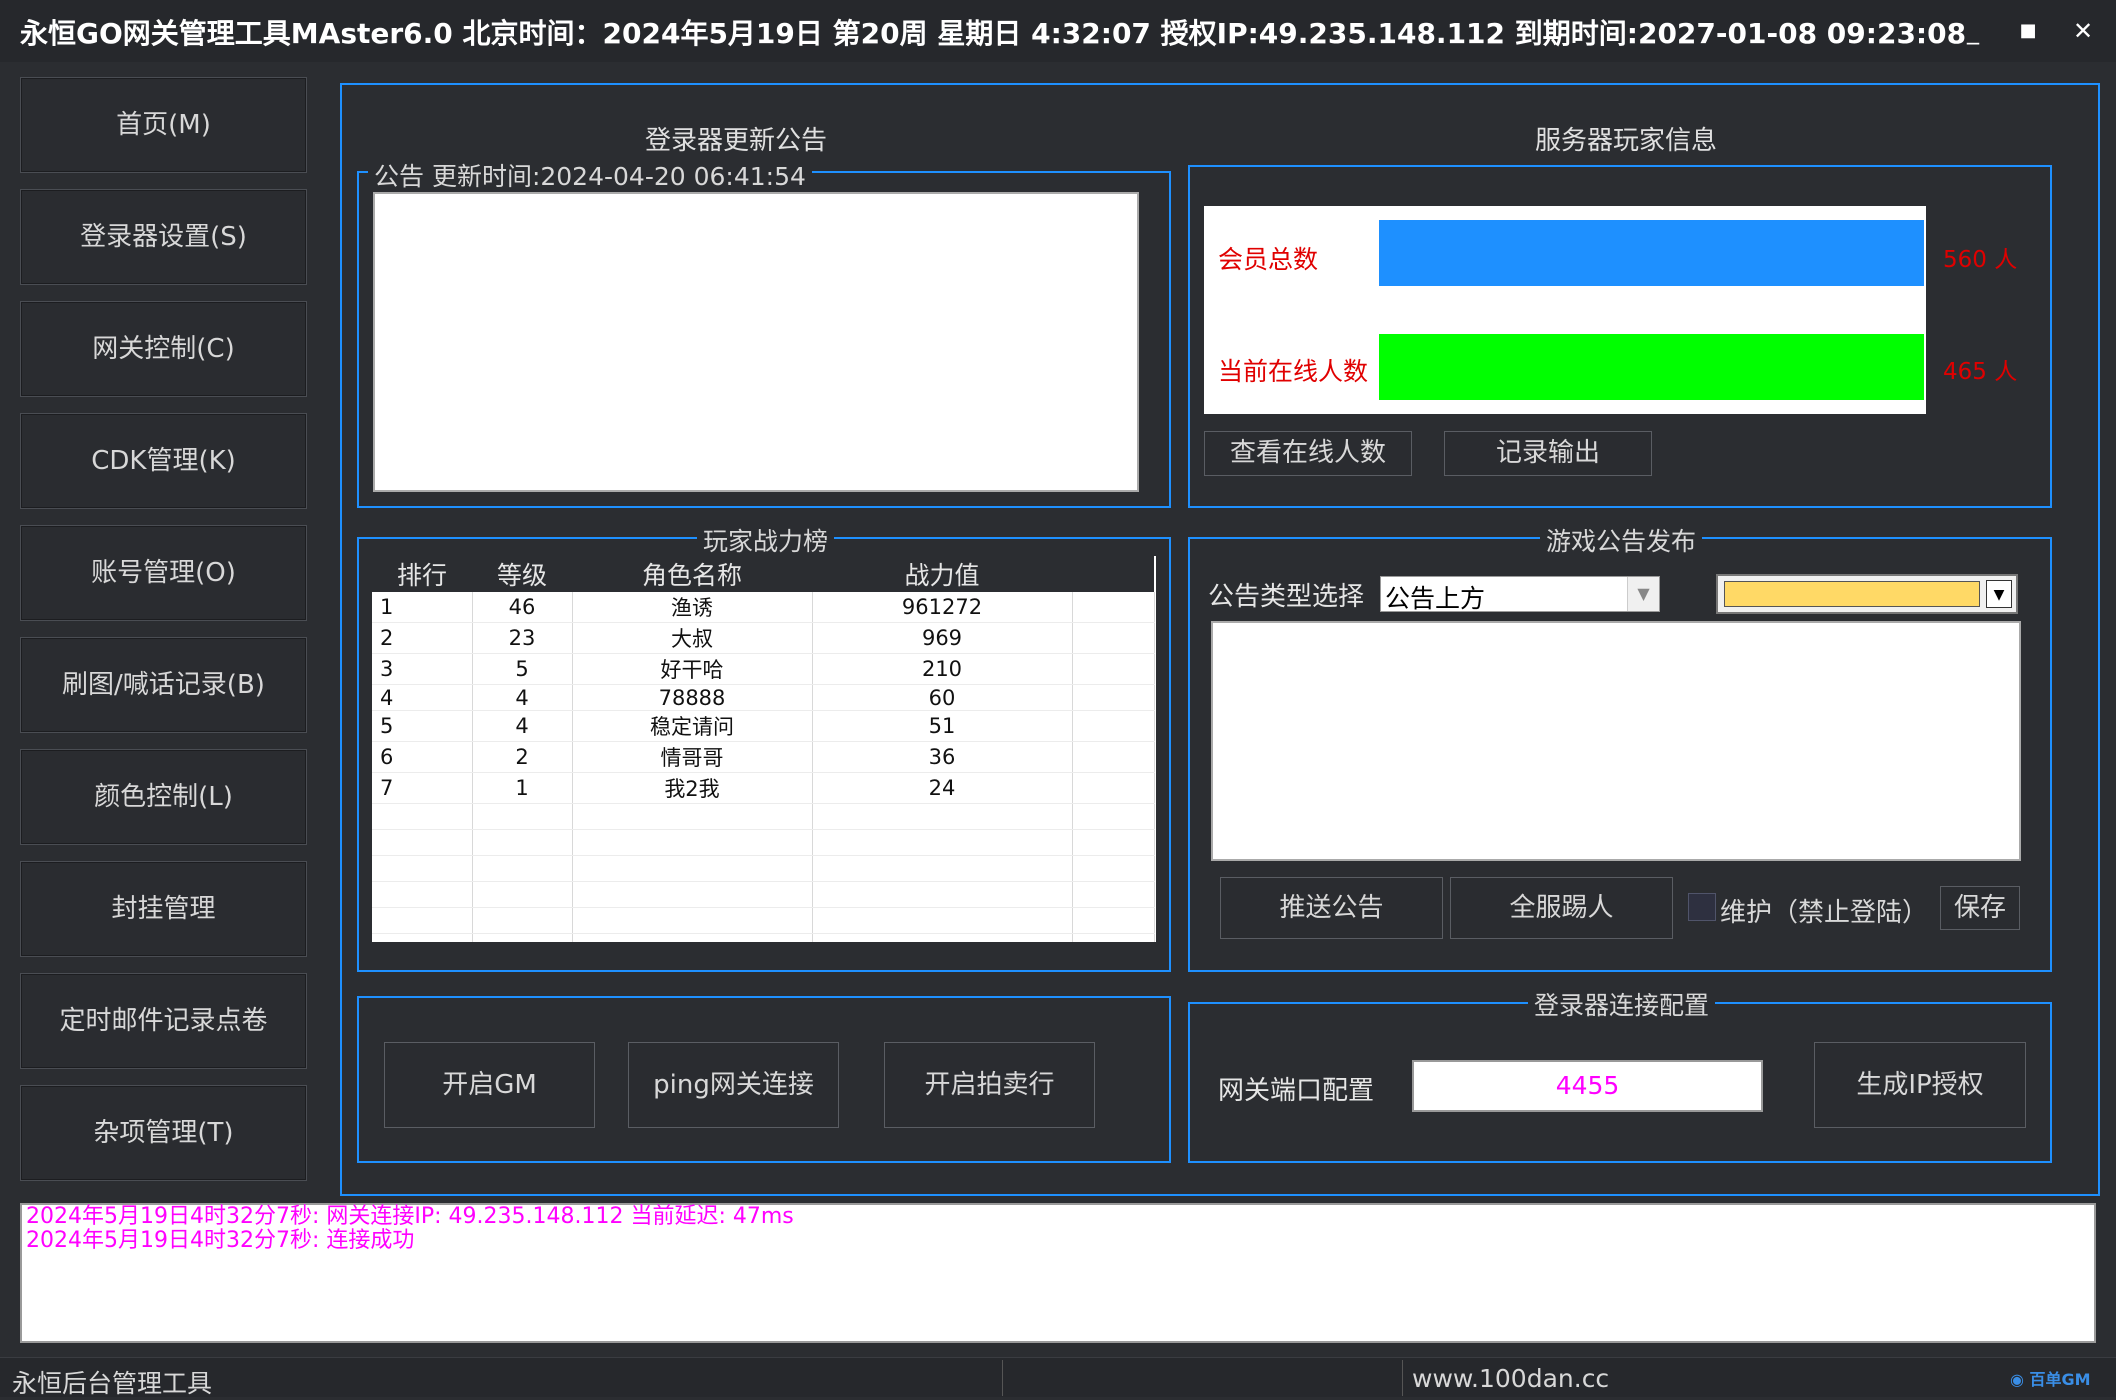 The height and width of the screenshot is (1400, 2116). What do you see at coordinates (220, 1240) in the screenshot?
I see `log-line: 2024年5月19日4时32分7秒: 连接成功` at bounding box center [220, 1240].